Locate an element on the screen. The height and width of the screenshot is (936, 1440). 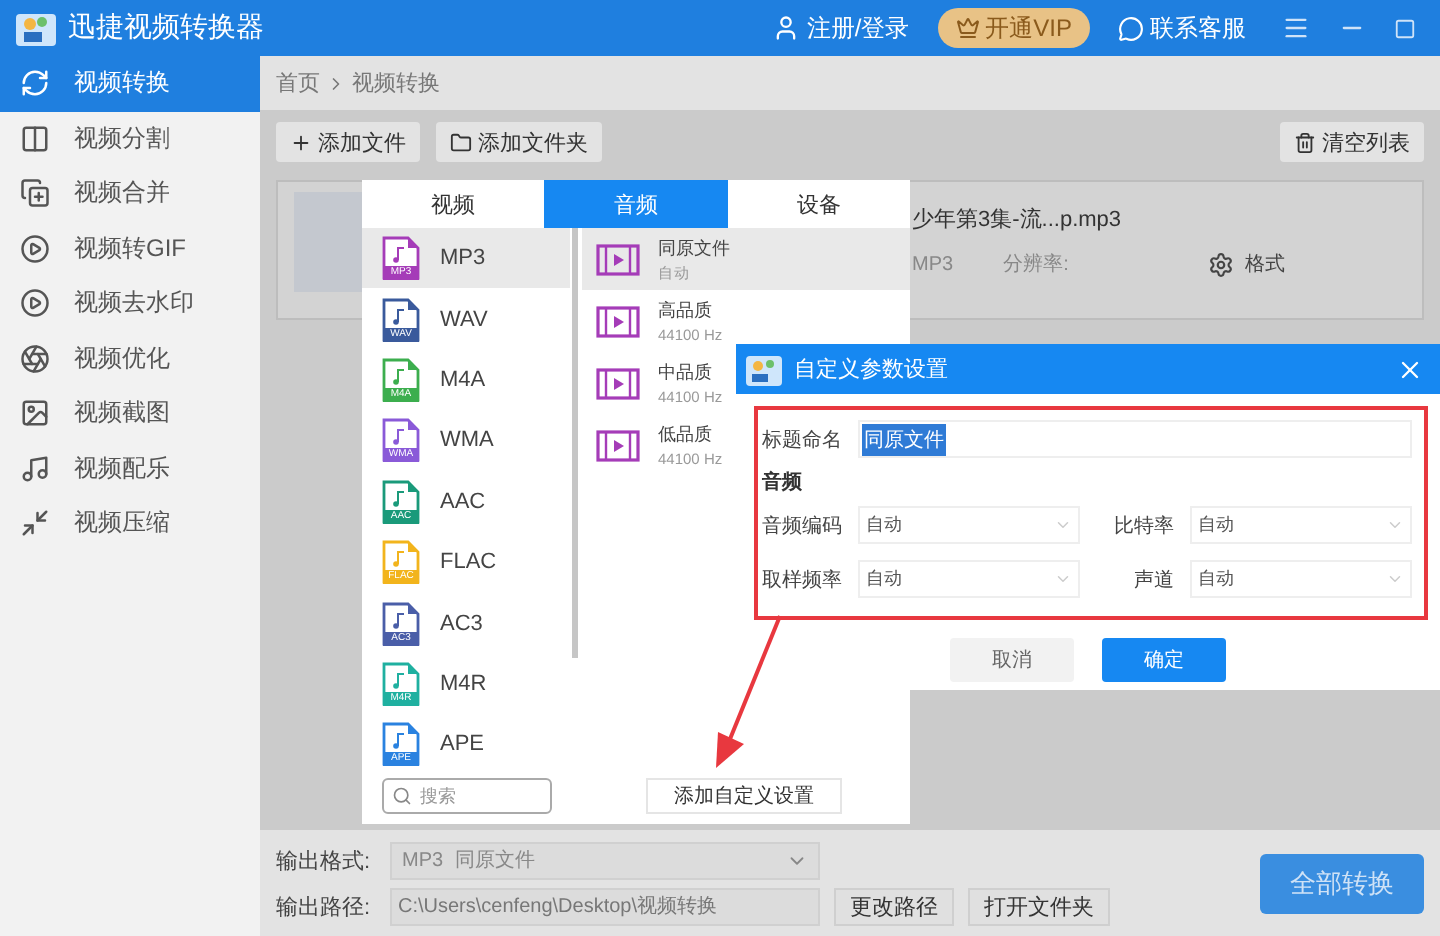
file-format: MP3 is located at coordinates (933, 264).